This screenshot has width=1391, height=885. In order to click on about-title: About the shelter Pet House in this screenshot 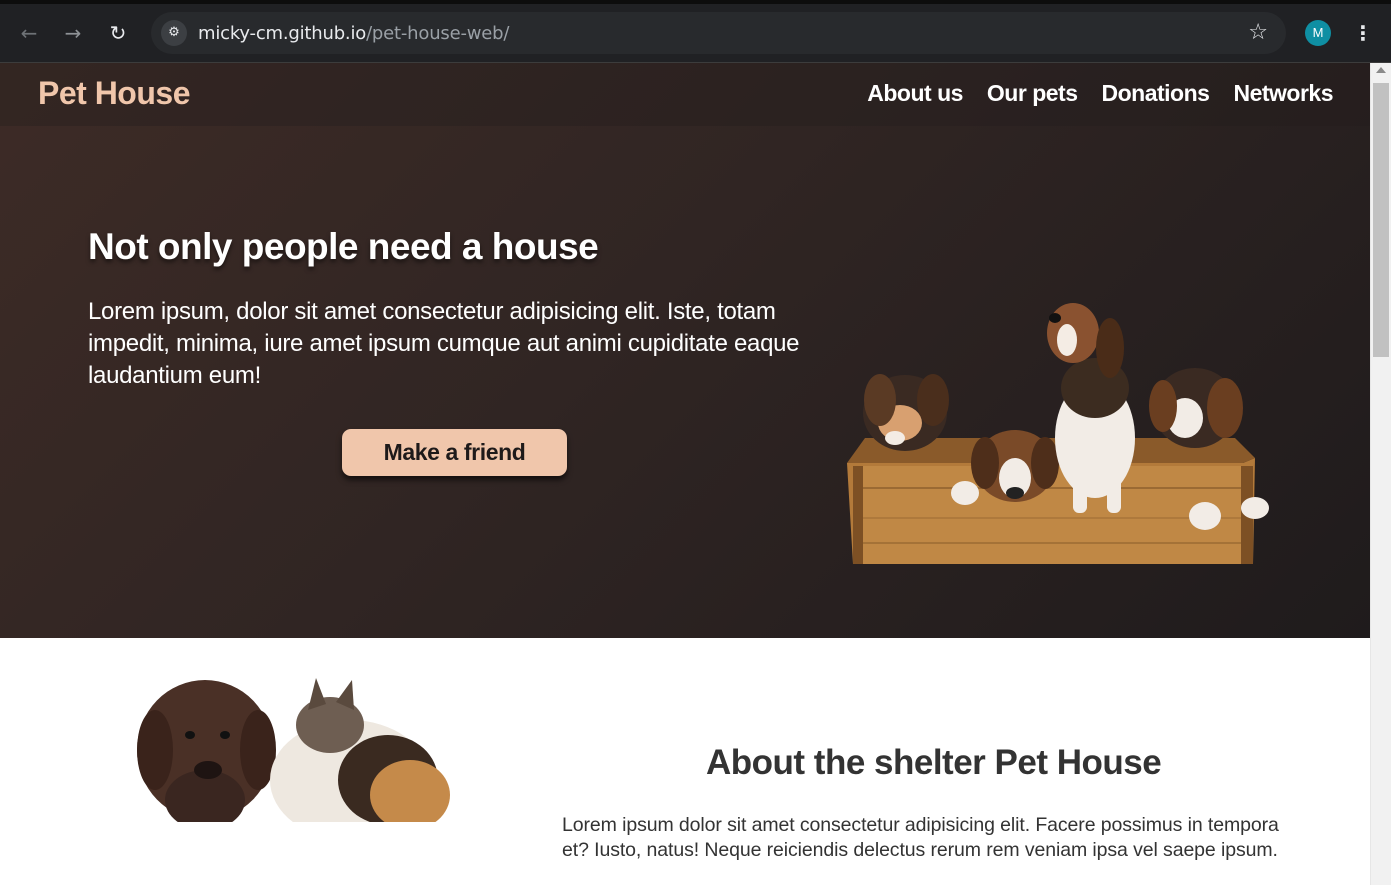, I will do `click(934, 762)`.